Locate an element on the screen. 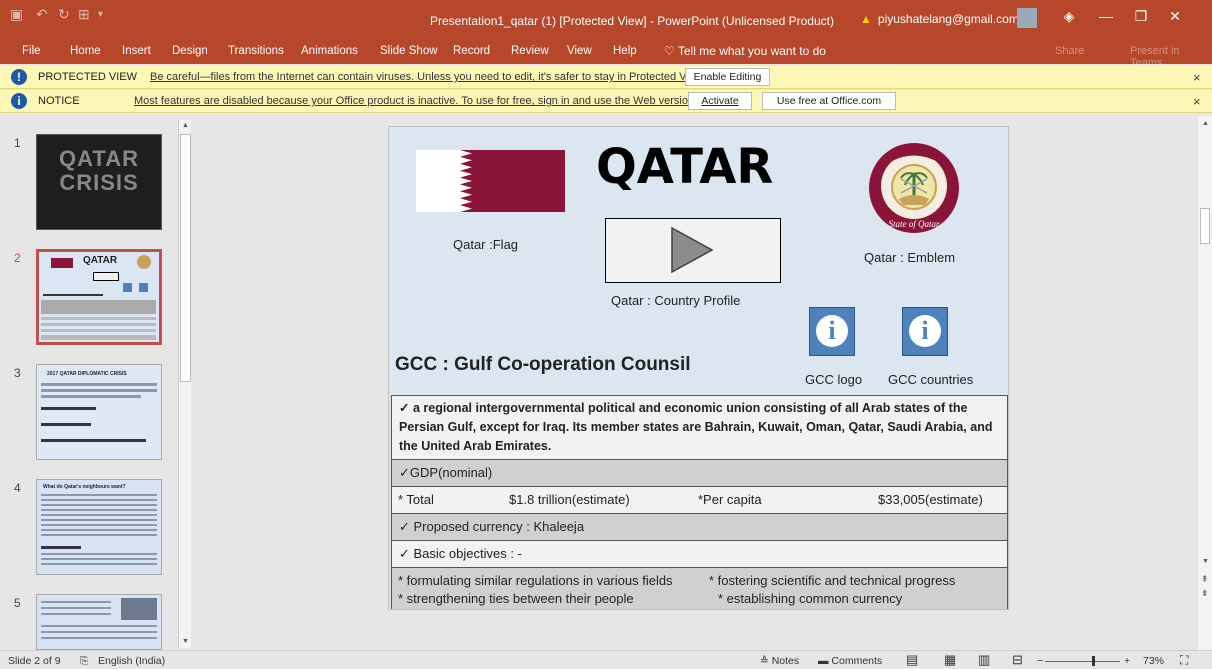 This screenshot has width=1212, height=669. tab-design: Design is located at coordinates (190, 51).